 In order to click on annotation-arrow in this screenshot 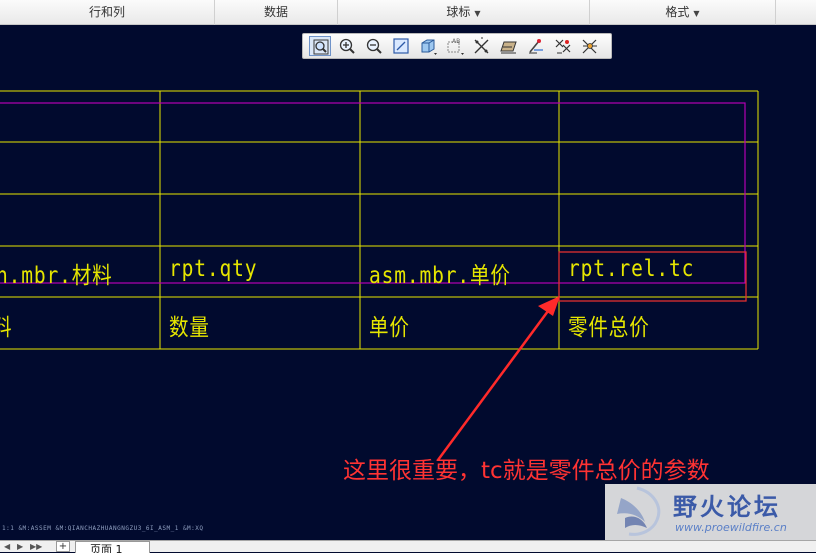, I will do `click(498, 378)`.